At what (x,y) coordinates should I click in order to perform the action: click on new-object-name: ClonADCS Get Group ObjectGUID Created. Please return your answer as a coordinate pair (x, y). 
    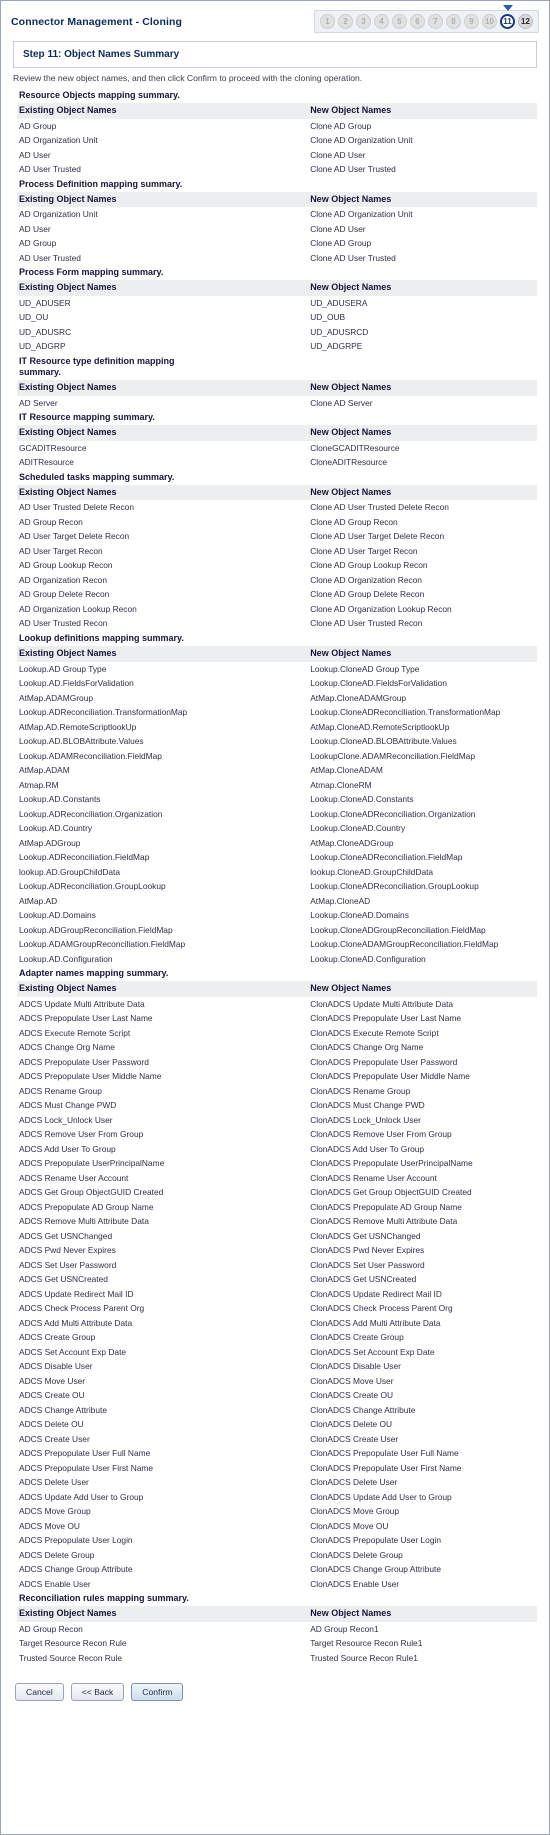
    Looking at the image, I should click on (391, 1192).